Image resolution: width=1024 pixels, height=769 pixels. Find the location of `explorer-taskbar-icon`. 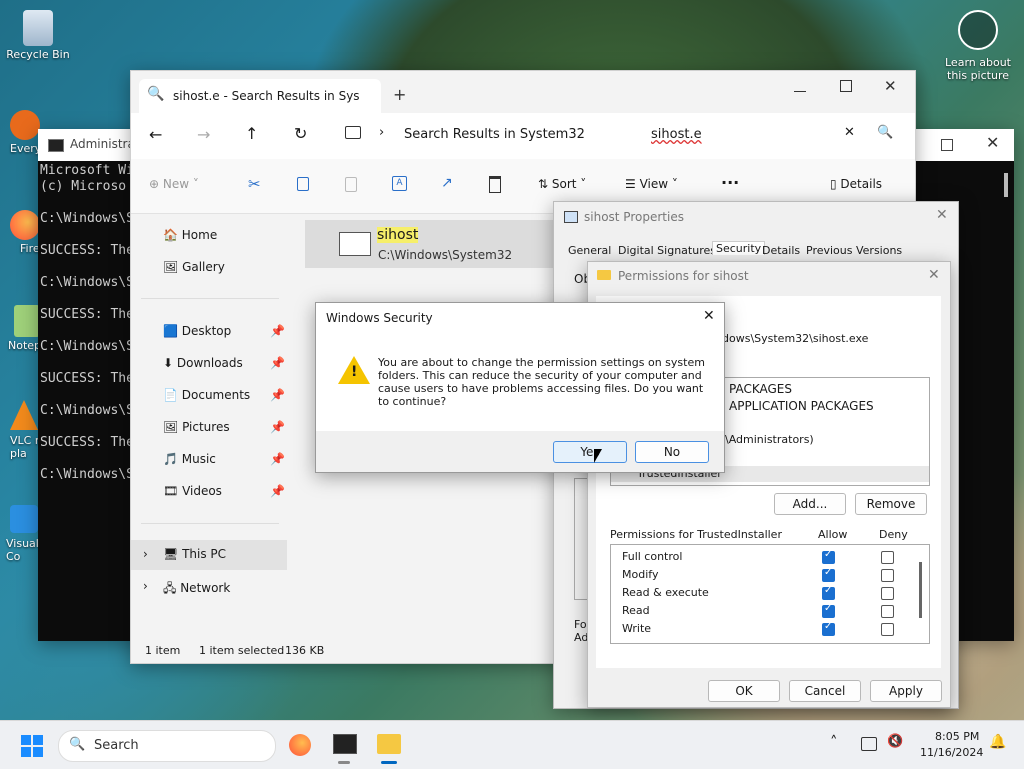

explorer-taskbar-icon is located at coordinates (389, 744).